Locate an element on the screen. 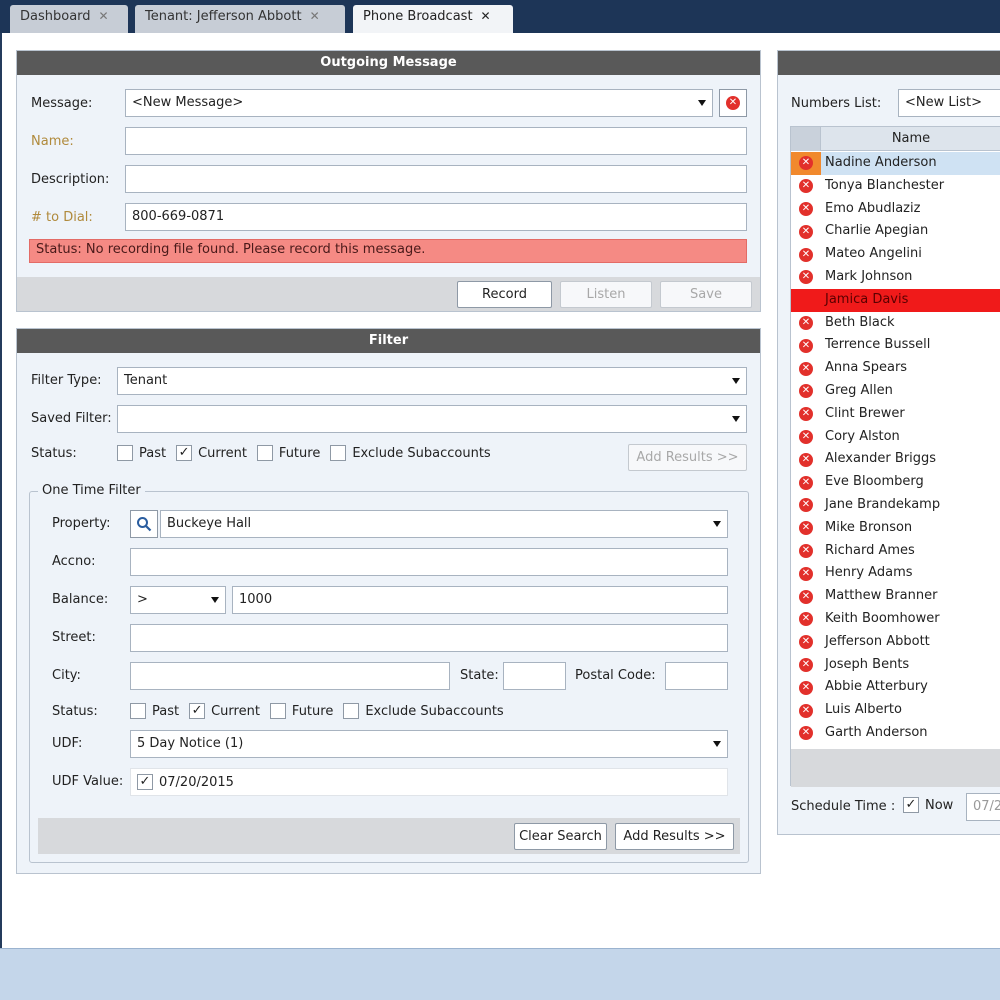 This screenshot has height=1000, width=1000. row-name: Mateo Angelini is located at coordinates (873, 254).